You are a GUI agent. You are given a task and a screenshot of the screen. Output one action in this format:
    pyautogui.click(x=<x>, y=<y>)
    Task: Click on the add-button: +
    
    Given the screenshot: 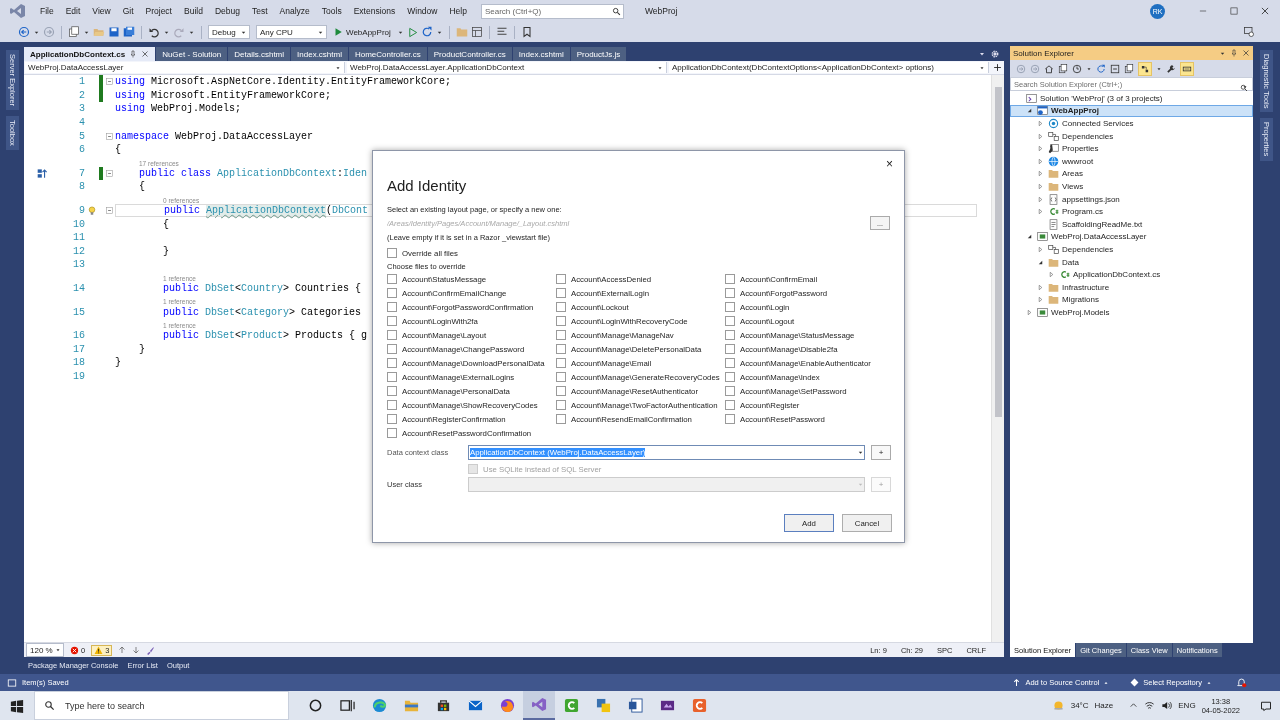 What is the action you would take?
    pyautogui.click(x=881, y=452)
    